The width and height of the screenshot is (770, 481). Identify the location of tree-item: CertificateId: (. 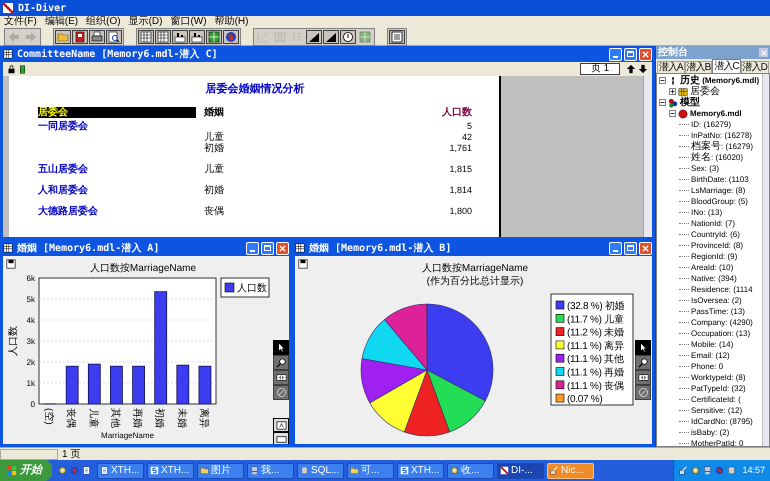
(716, 399).